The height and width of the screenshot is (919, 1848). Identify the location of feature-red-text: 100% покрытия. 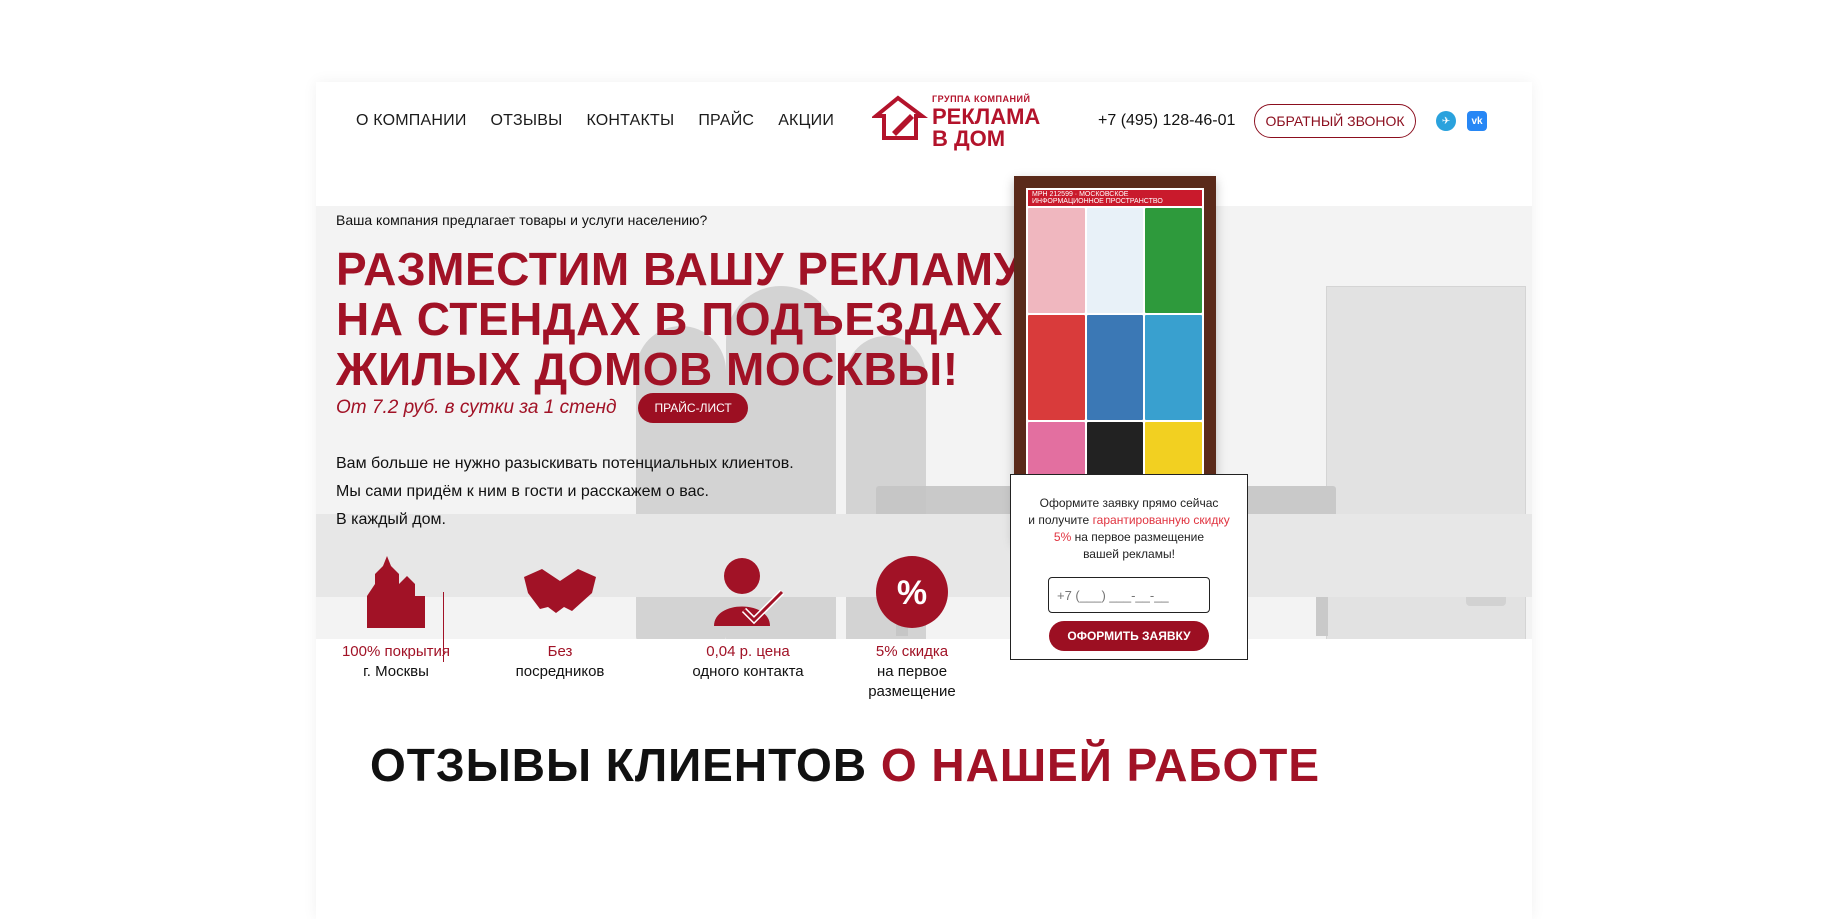
(396, 651).